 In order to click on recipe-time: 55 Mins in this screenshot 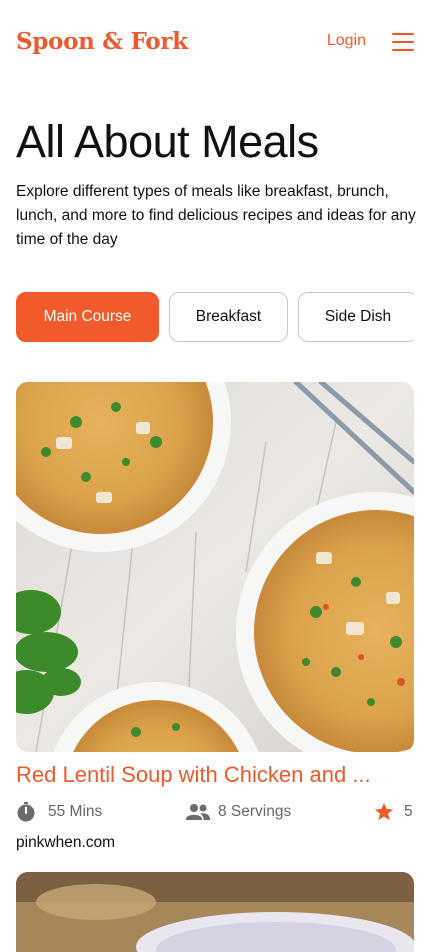, I will do `click(86, 812)`.